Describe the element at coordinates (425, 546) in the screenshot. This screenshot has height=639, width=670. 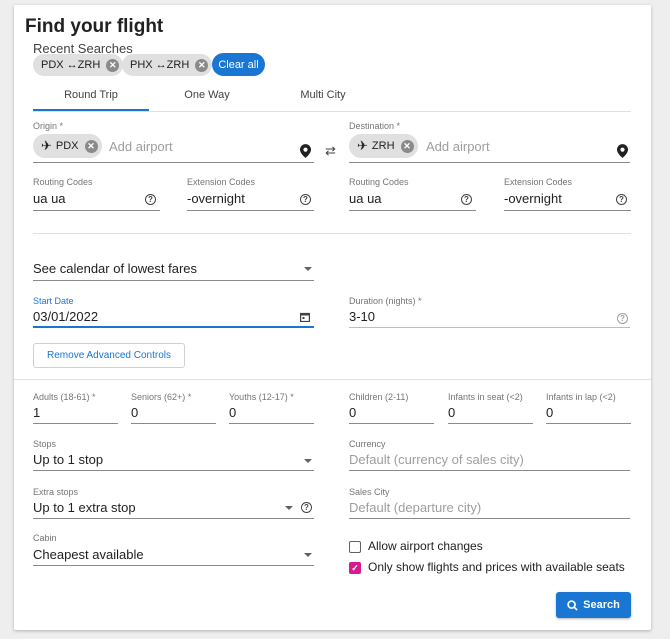
I see `allow-airport-changes-label: Allow airport changes` at that location.